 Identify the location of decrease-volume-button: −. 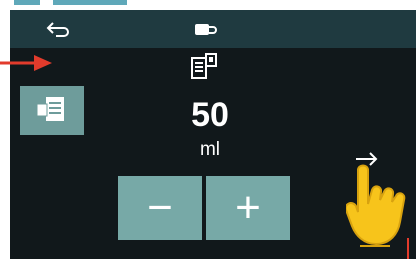
(160, 208).